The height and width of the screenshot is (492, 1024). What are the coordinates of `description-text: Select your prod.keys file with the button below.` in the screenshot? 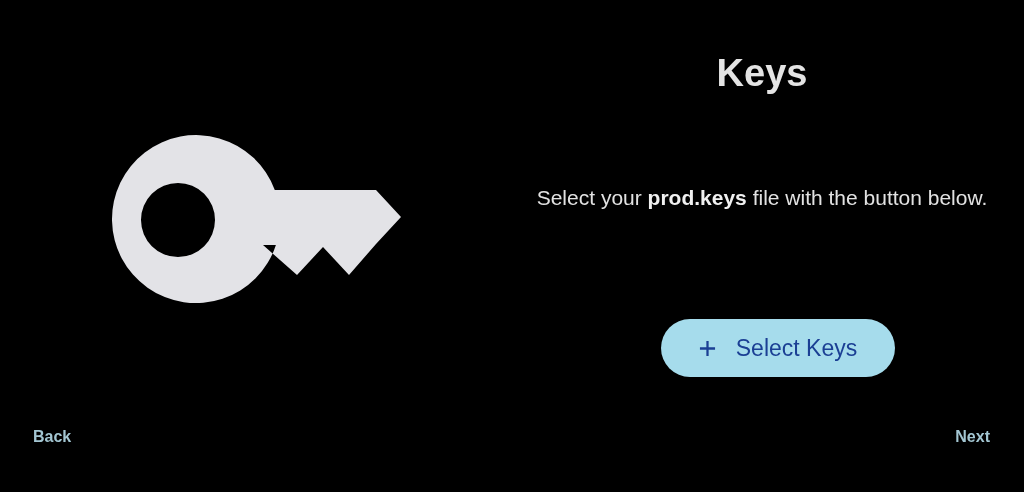 It's located at (762, 198).